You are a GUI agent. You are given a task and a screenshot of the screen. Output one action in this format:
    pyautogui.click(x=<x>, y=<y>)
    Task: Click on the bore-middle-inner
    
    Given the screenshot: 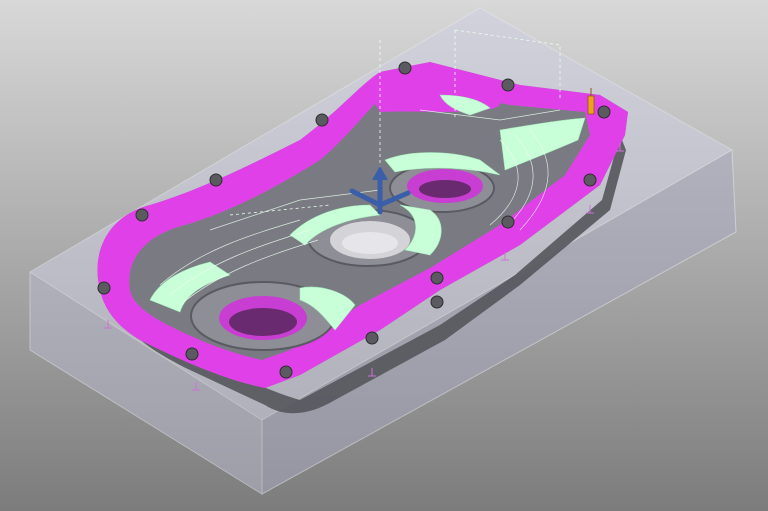 What is the action you would take?
    pyautogui.click(x=370, y=243)
    